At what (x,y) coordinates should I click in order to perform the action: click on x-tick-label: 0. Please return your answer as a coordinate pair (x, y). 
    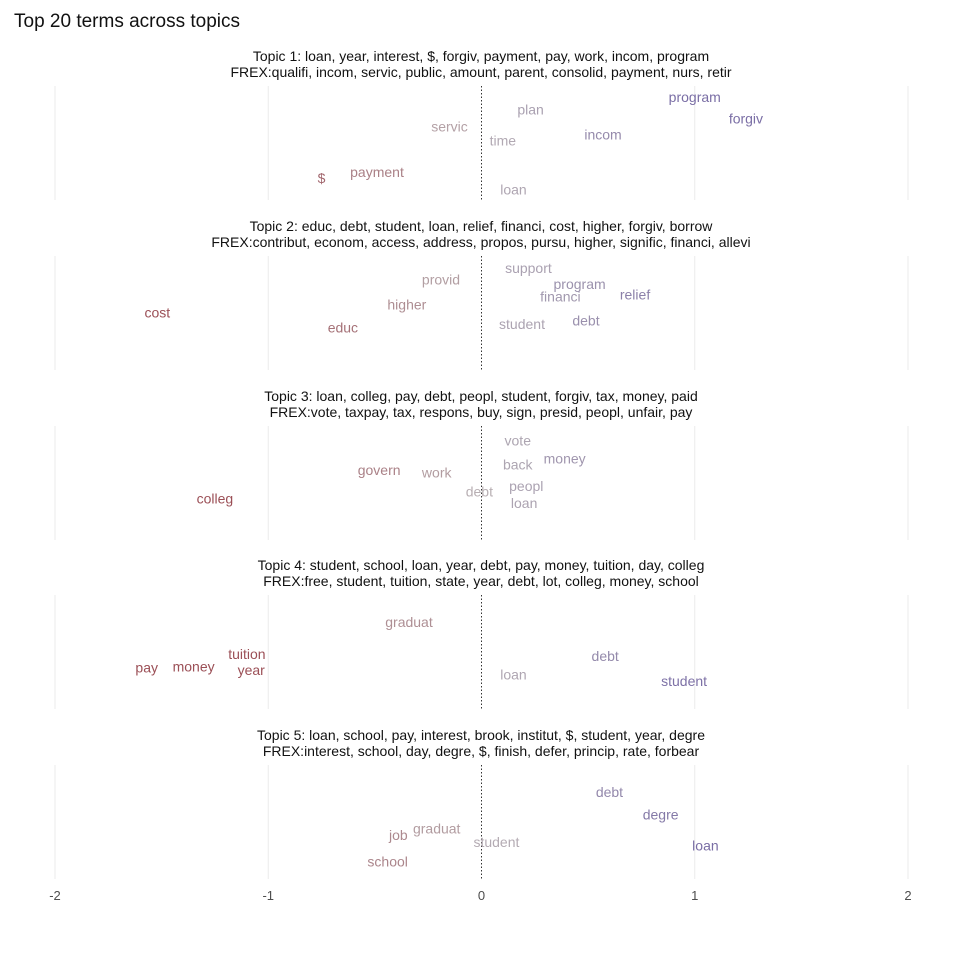
    Looking at the image, I should click on (481, 895).